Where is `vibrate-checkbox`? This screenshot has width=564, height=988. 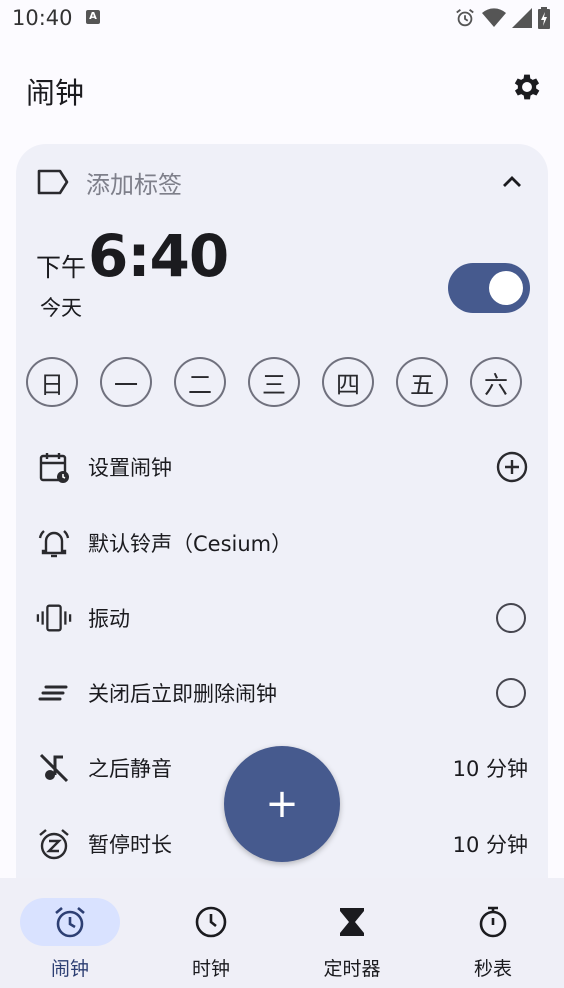
vibrate-checkbox is located at coordinates (511, 618).